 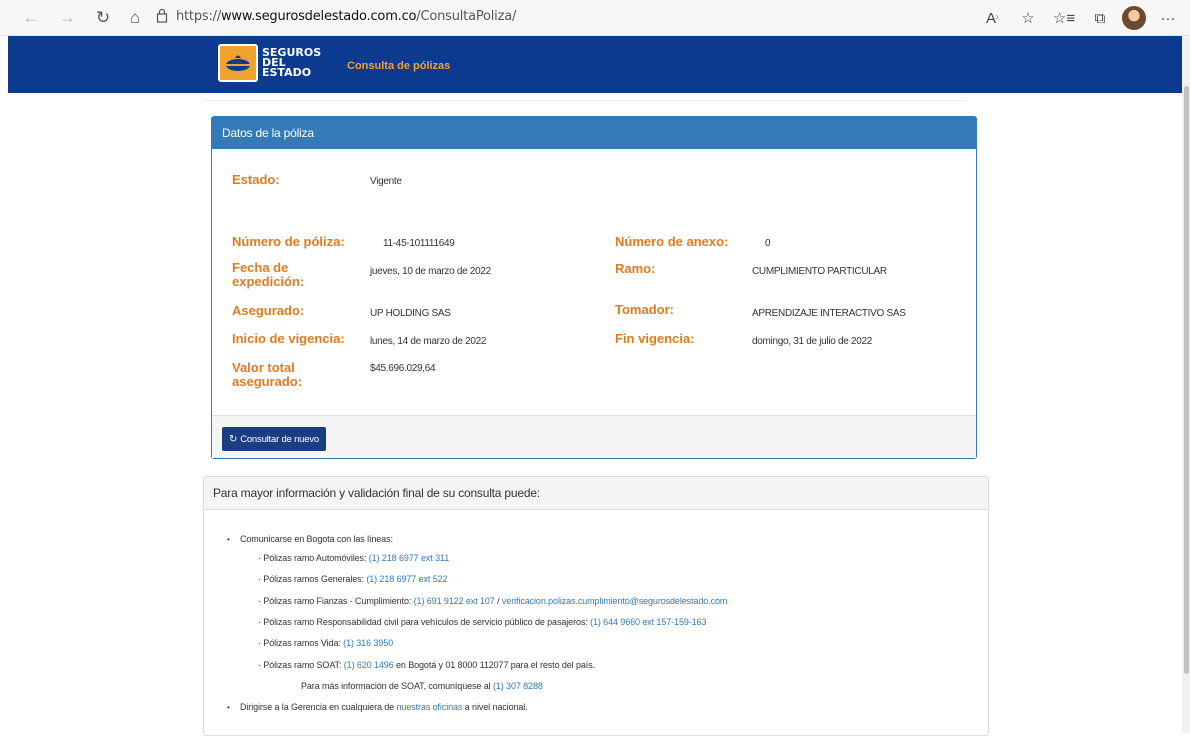 I want to click on logo-text: SEGUROS DEL ESTADO, so click(x=291, y=63).